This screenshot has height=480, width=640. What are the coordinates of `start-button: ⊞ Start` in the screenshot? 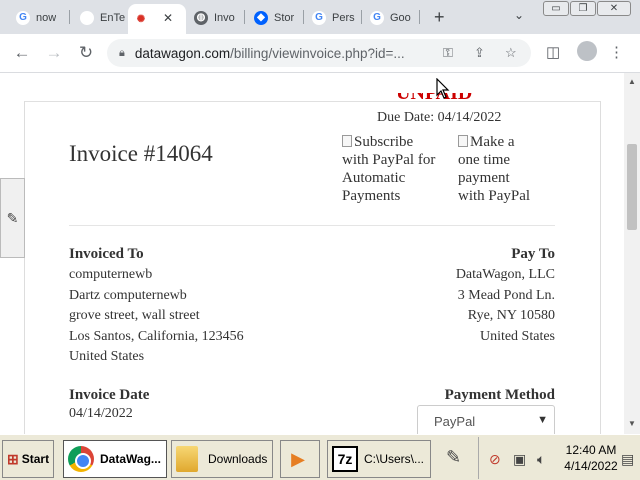 It's located at (28, 459).